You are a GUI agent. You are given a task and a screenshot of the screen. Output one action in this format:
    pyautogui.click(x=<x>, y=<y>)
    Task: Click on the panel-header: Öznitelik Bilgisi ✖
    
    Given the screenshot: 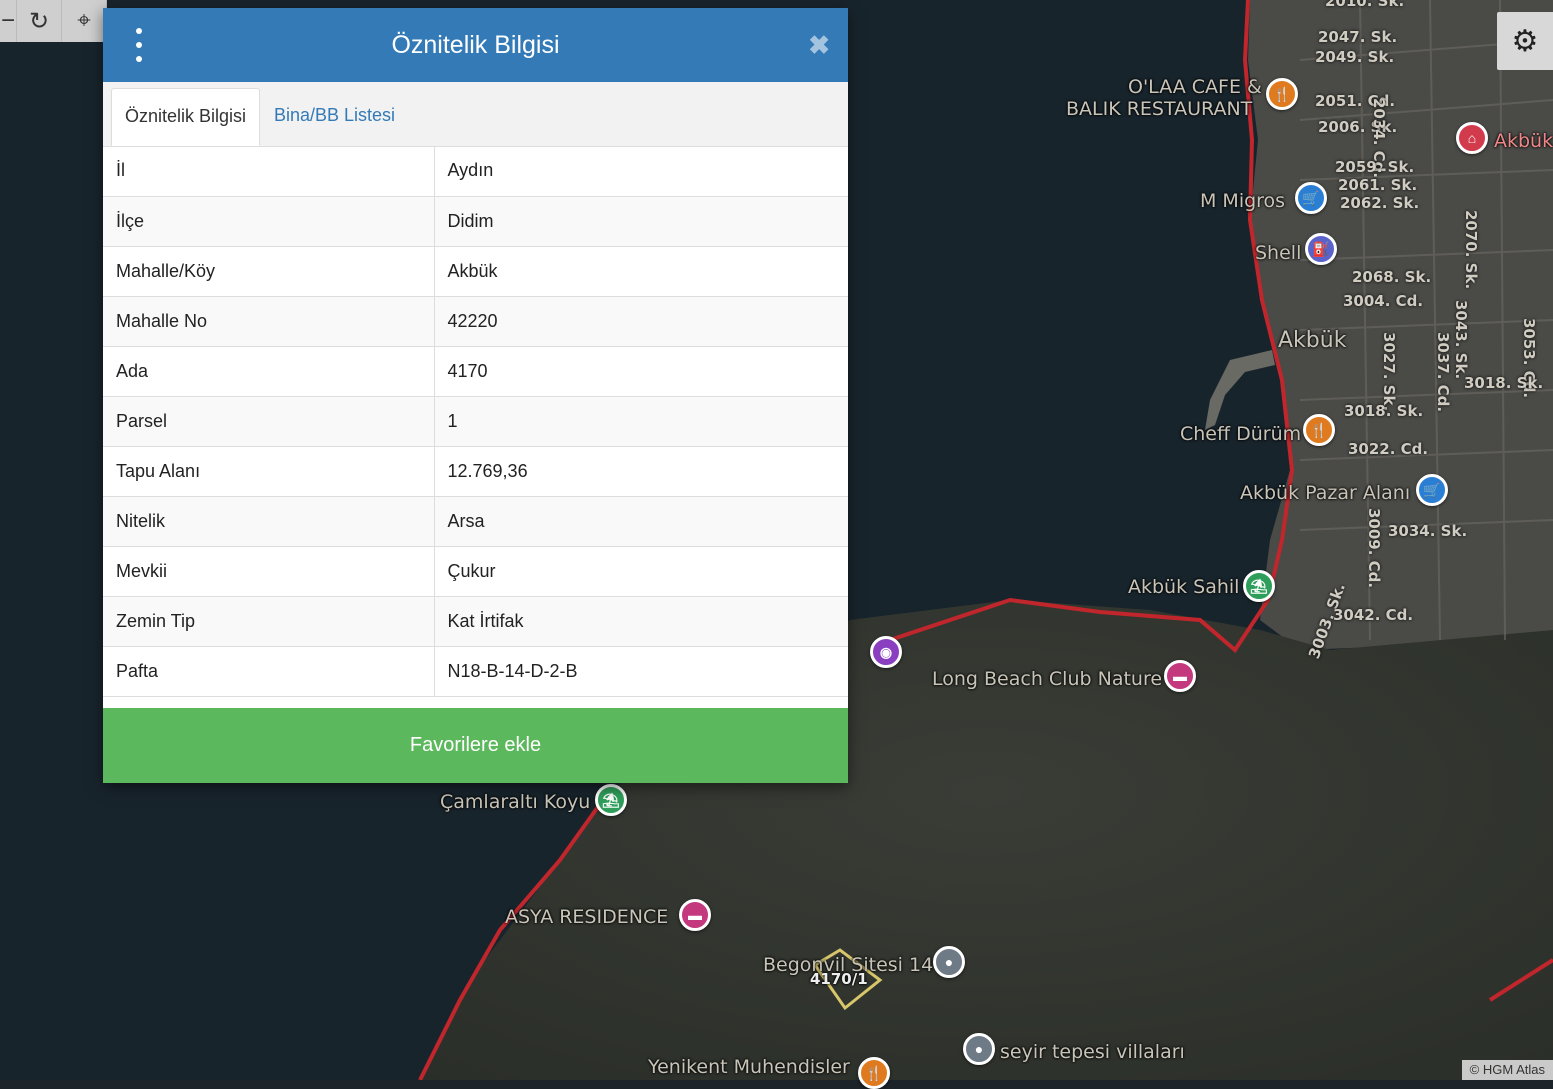 What is the action you would take?
    pyautogui.click(x=475, y=45)
    